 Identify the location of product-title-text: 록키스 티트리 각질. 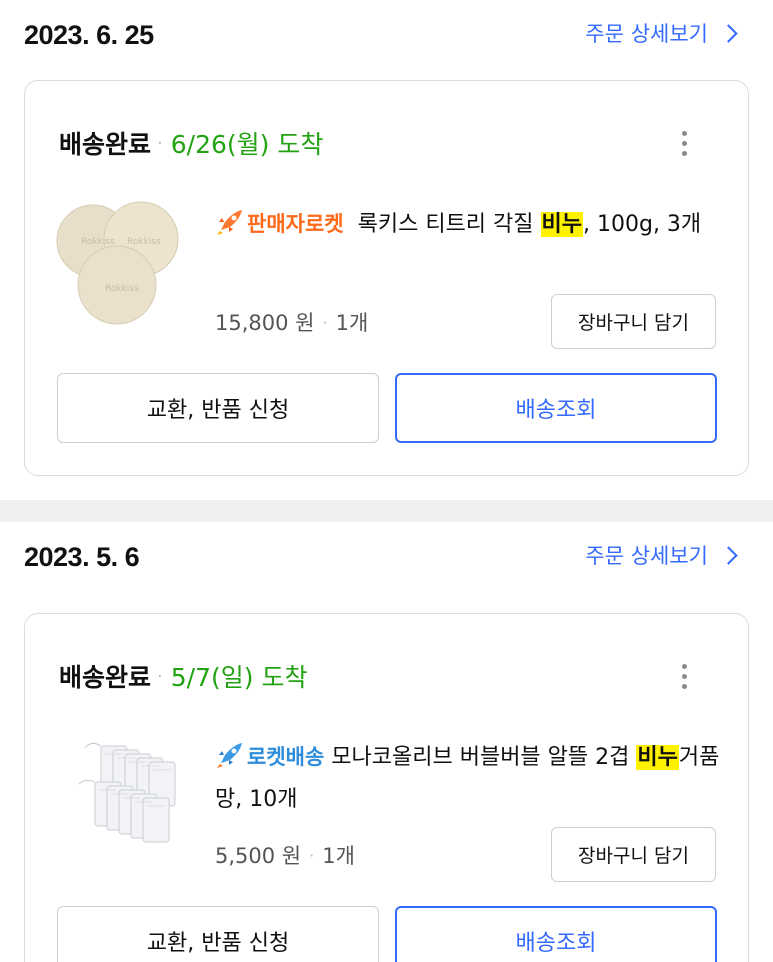
(449, 224).